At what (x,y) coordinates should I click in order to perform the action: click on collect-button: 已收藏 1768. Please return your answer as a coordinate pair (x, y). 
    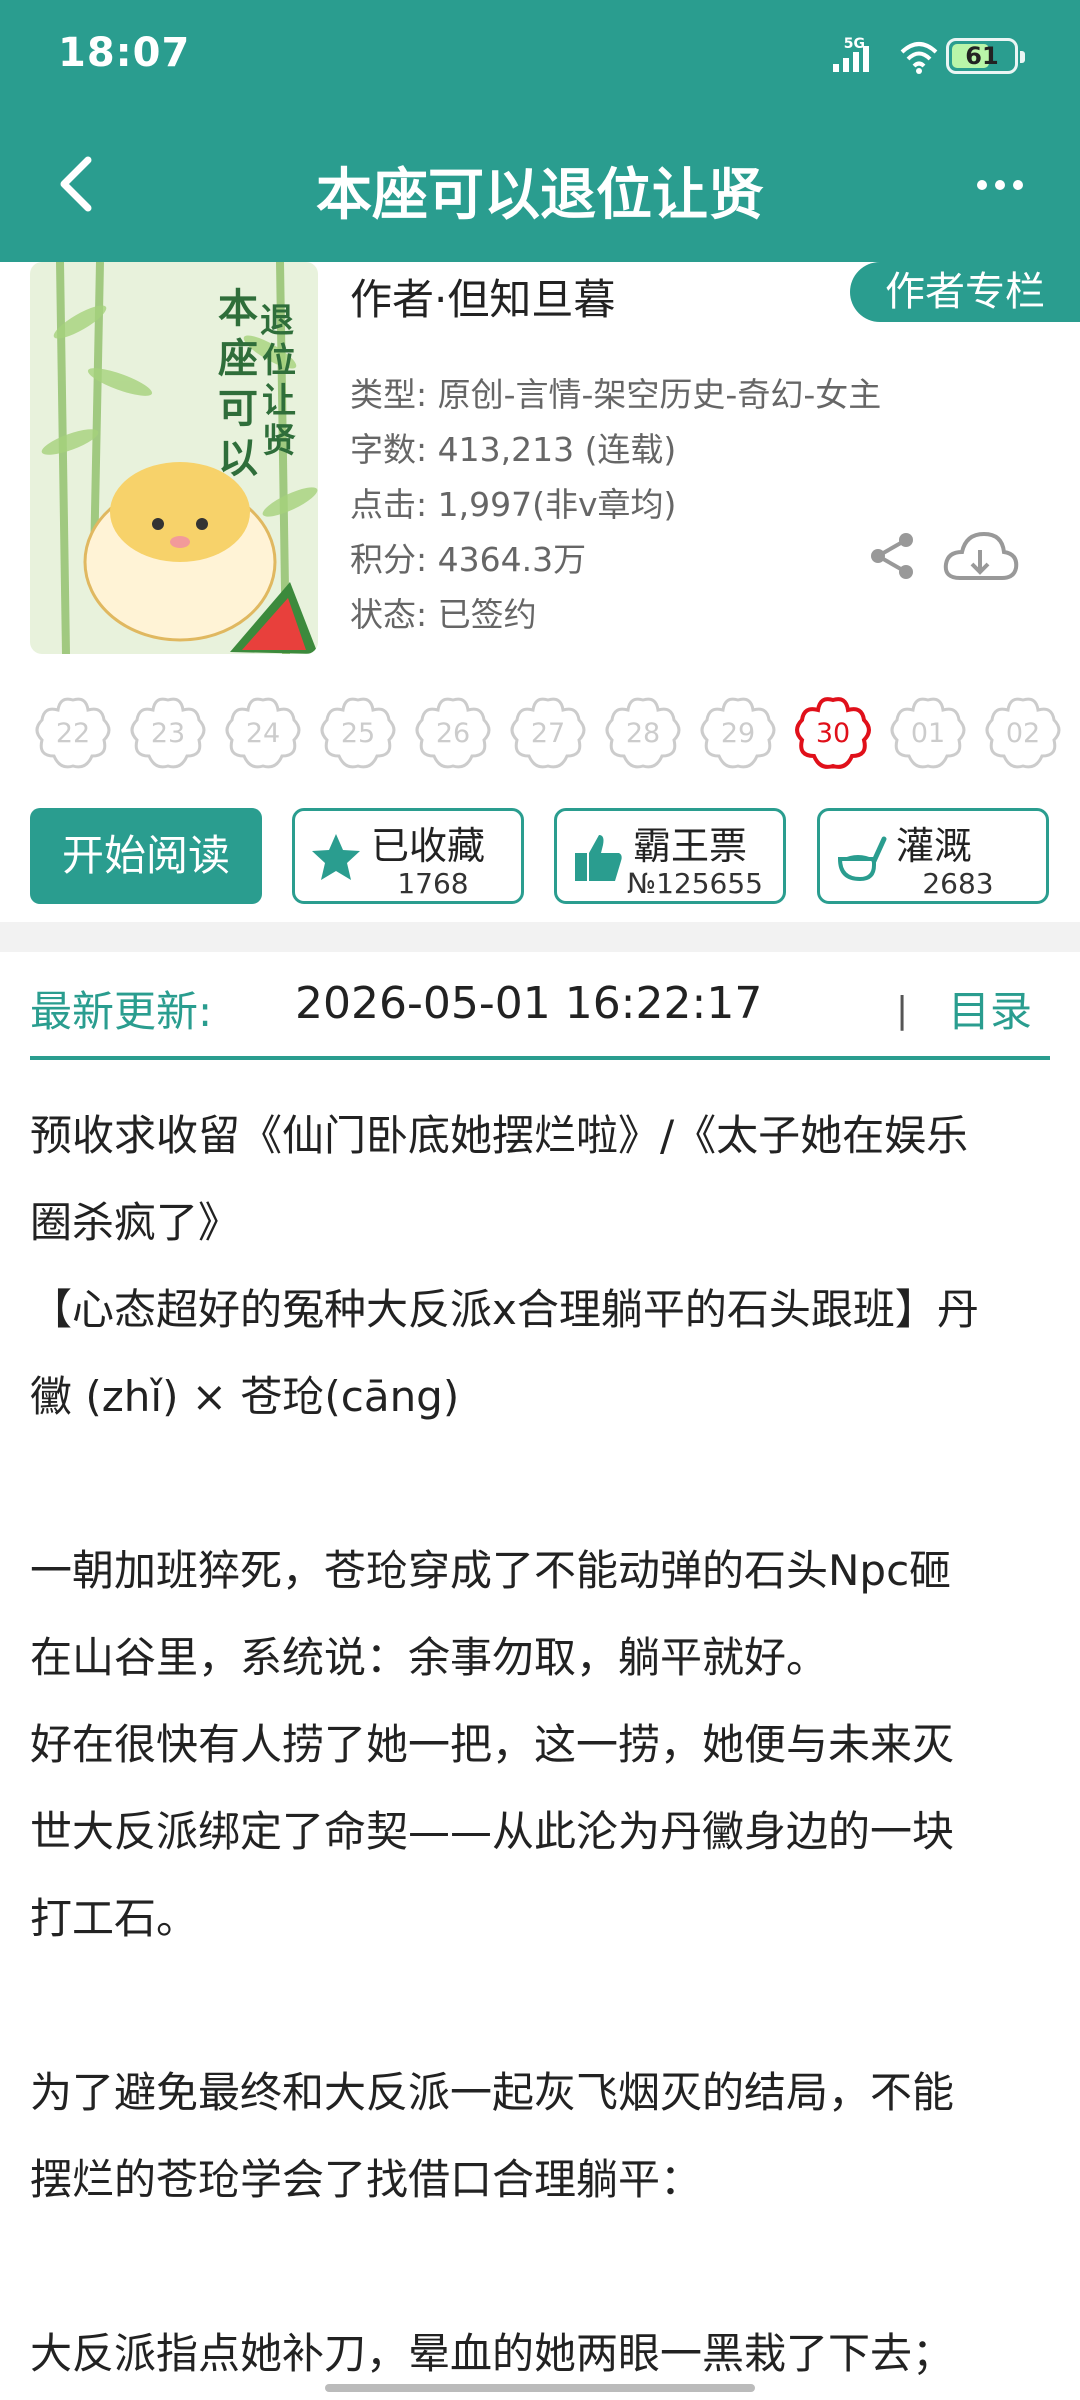
    Looking at the image, I should click on (408, 856).